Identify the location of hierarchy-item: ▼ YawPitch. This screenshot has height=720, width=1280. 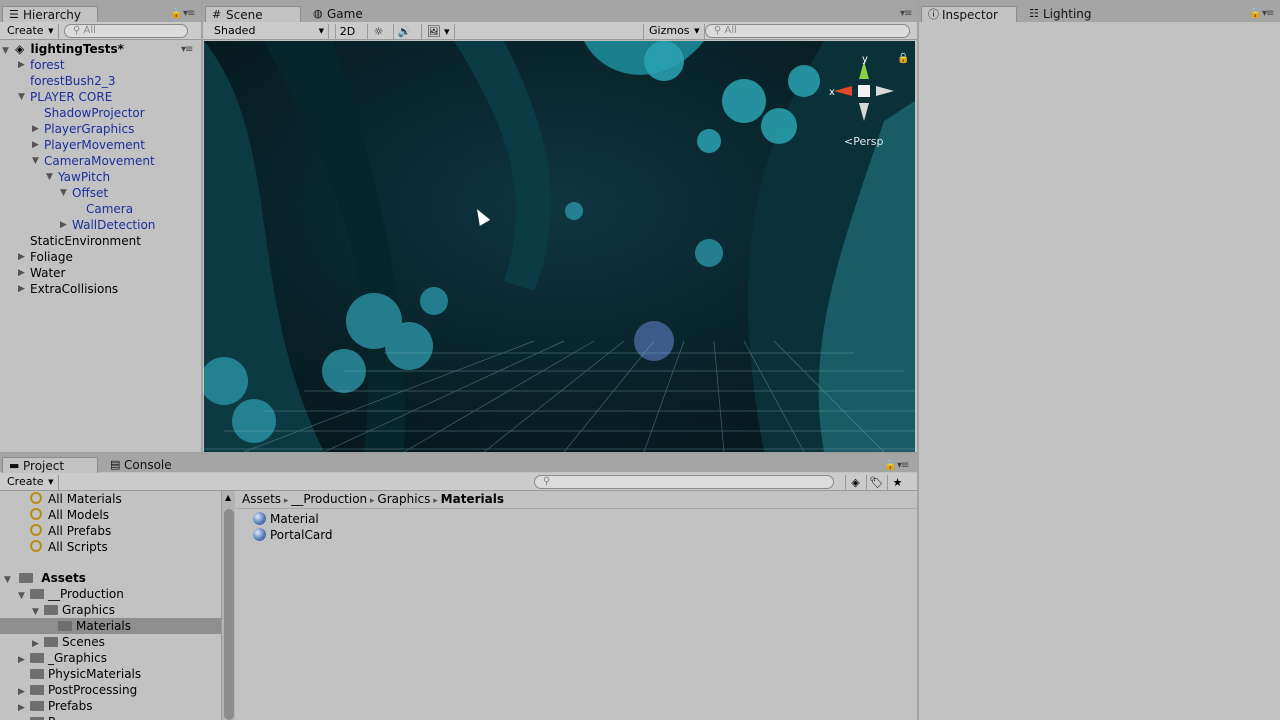
(78, 177).